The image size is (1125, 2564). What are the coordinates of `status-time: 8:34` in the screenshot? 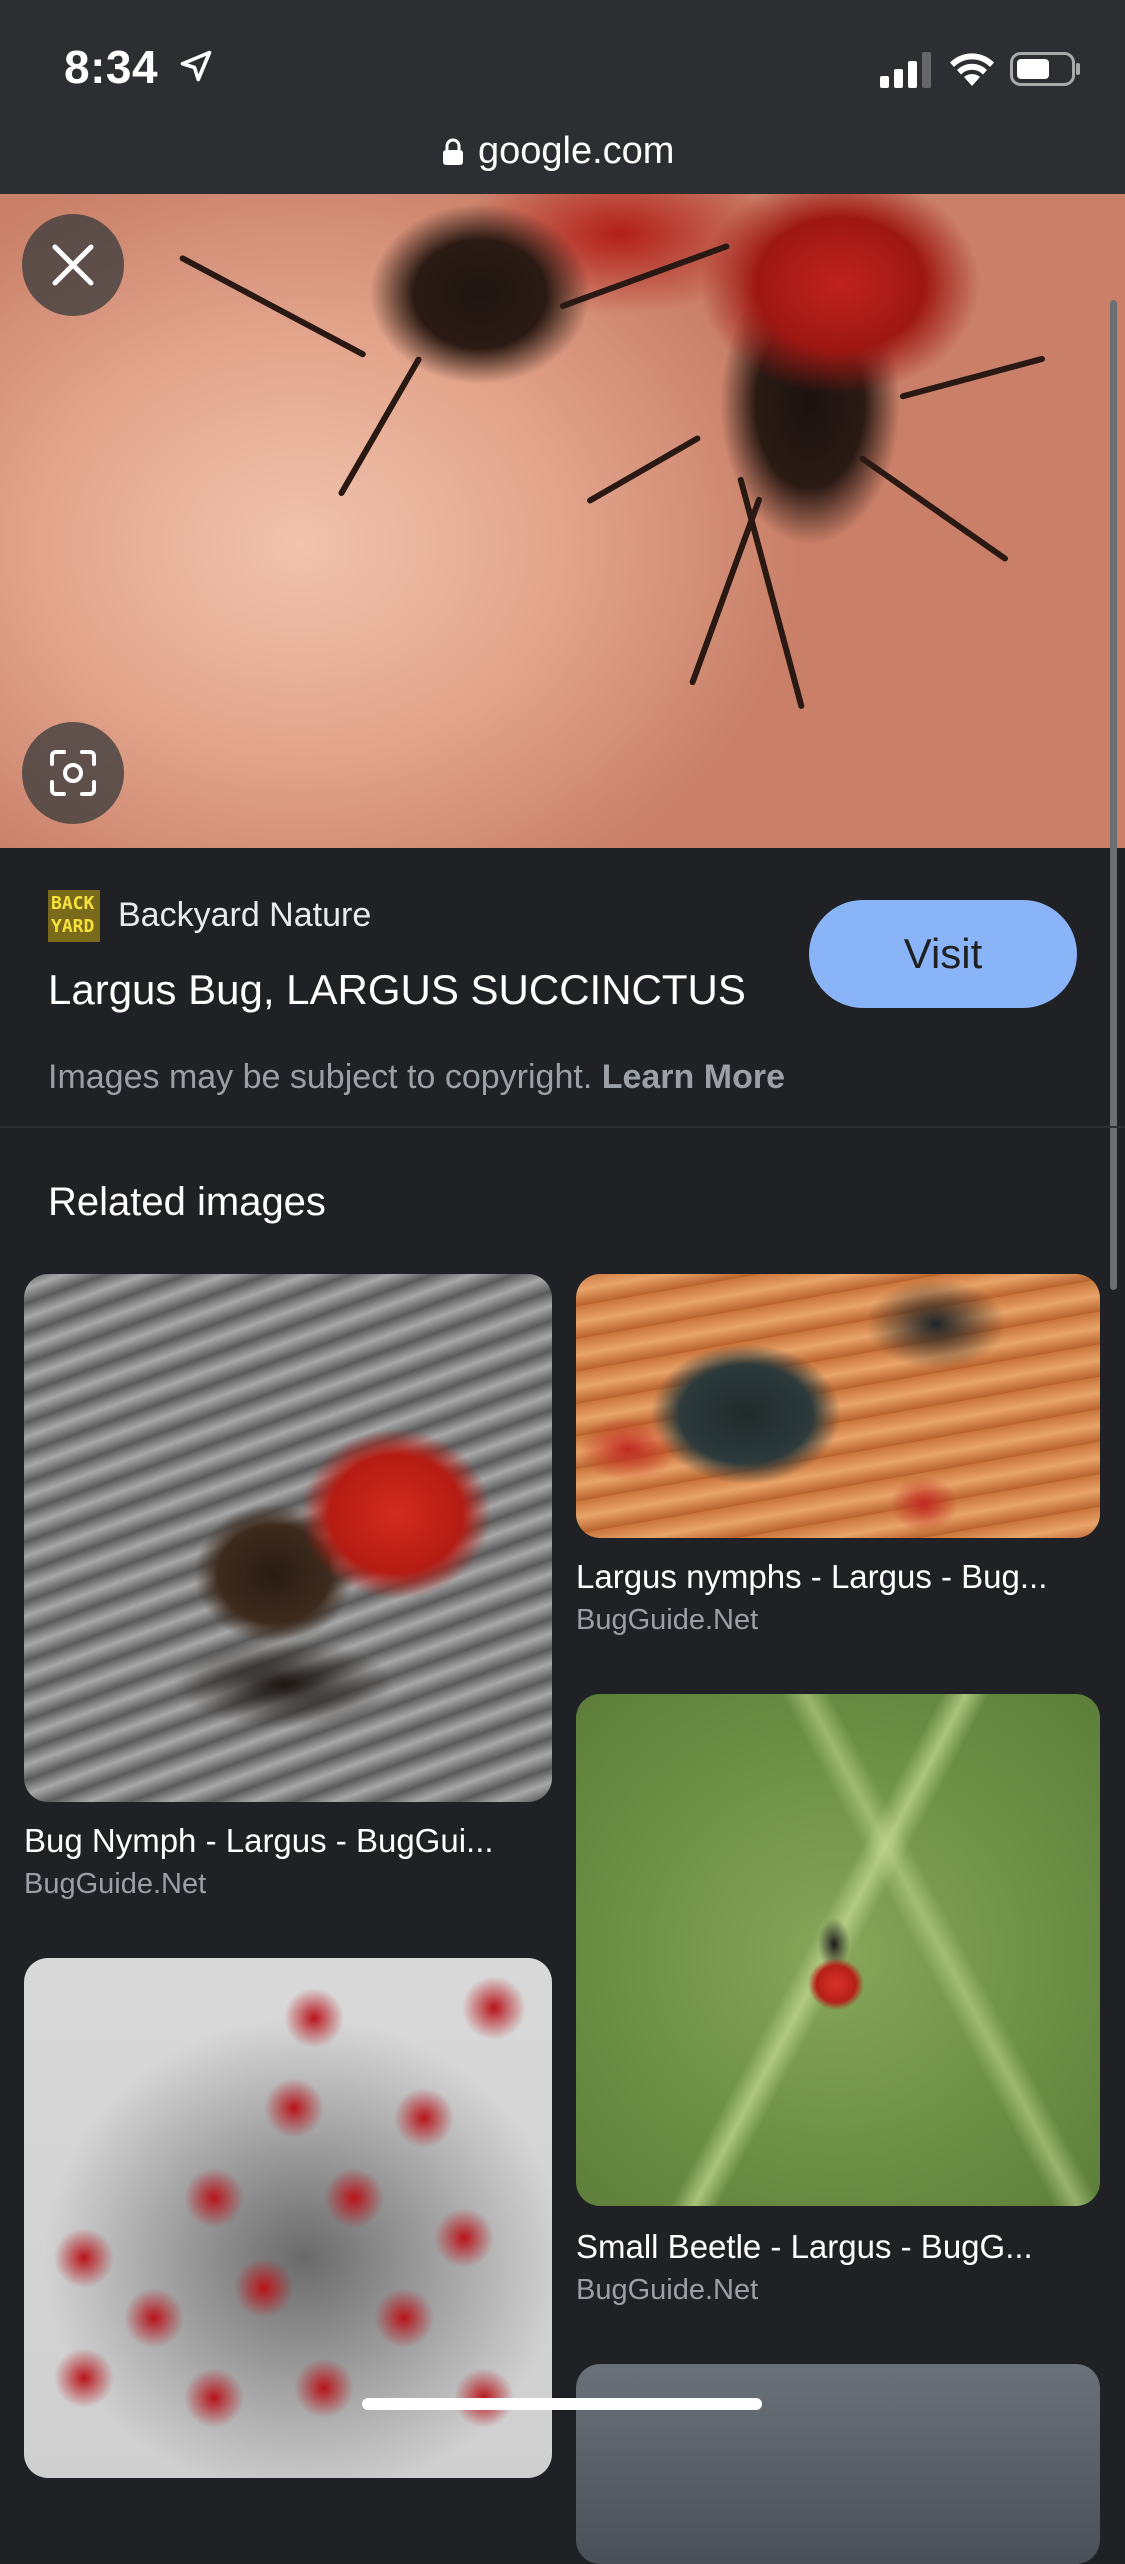 It's located at (111, 67).